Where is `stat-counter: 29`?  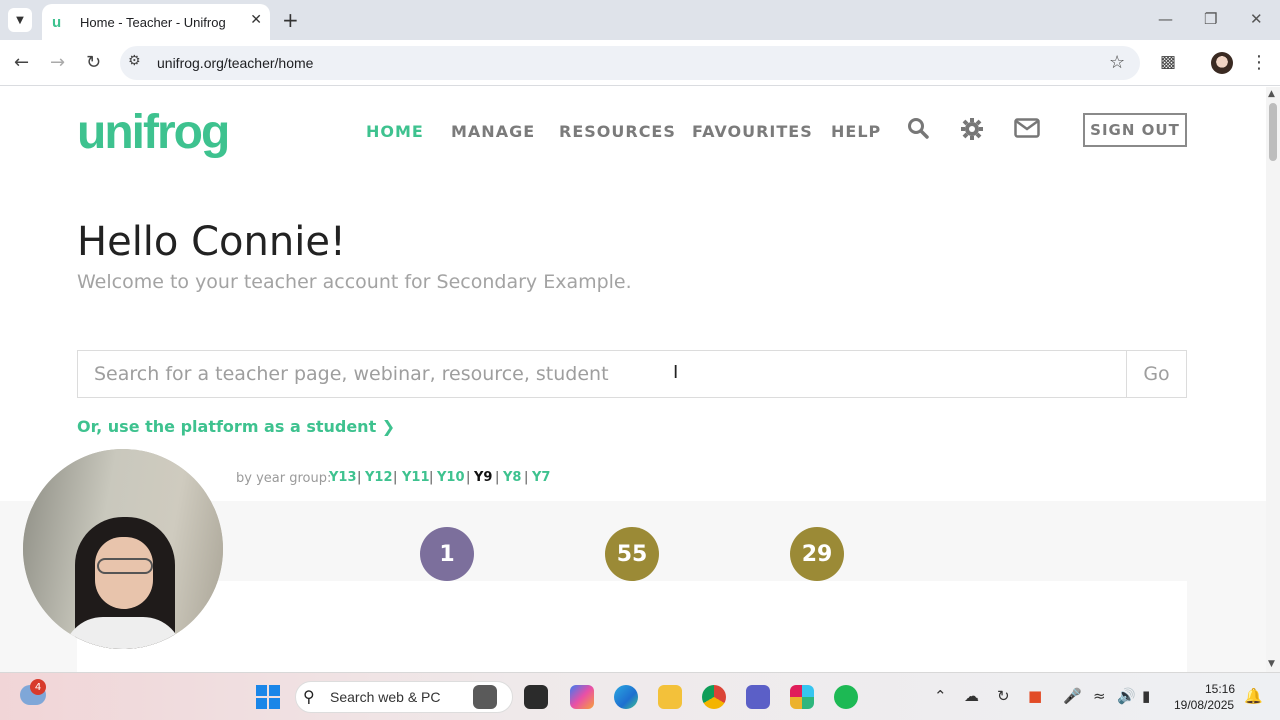
stat-counter: 29 is located at coordinates (817, 554).